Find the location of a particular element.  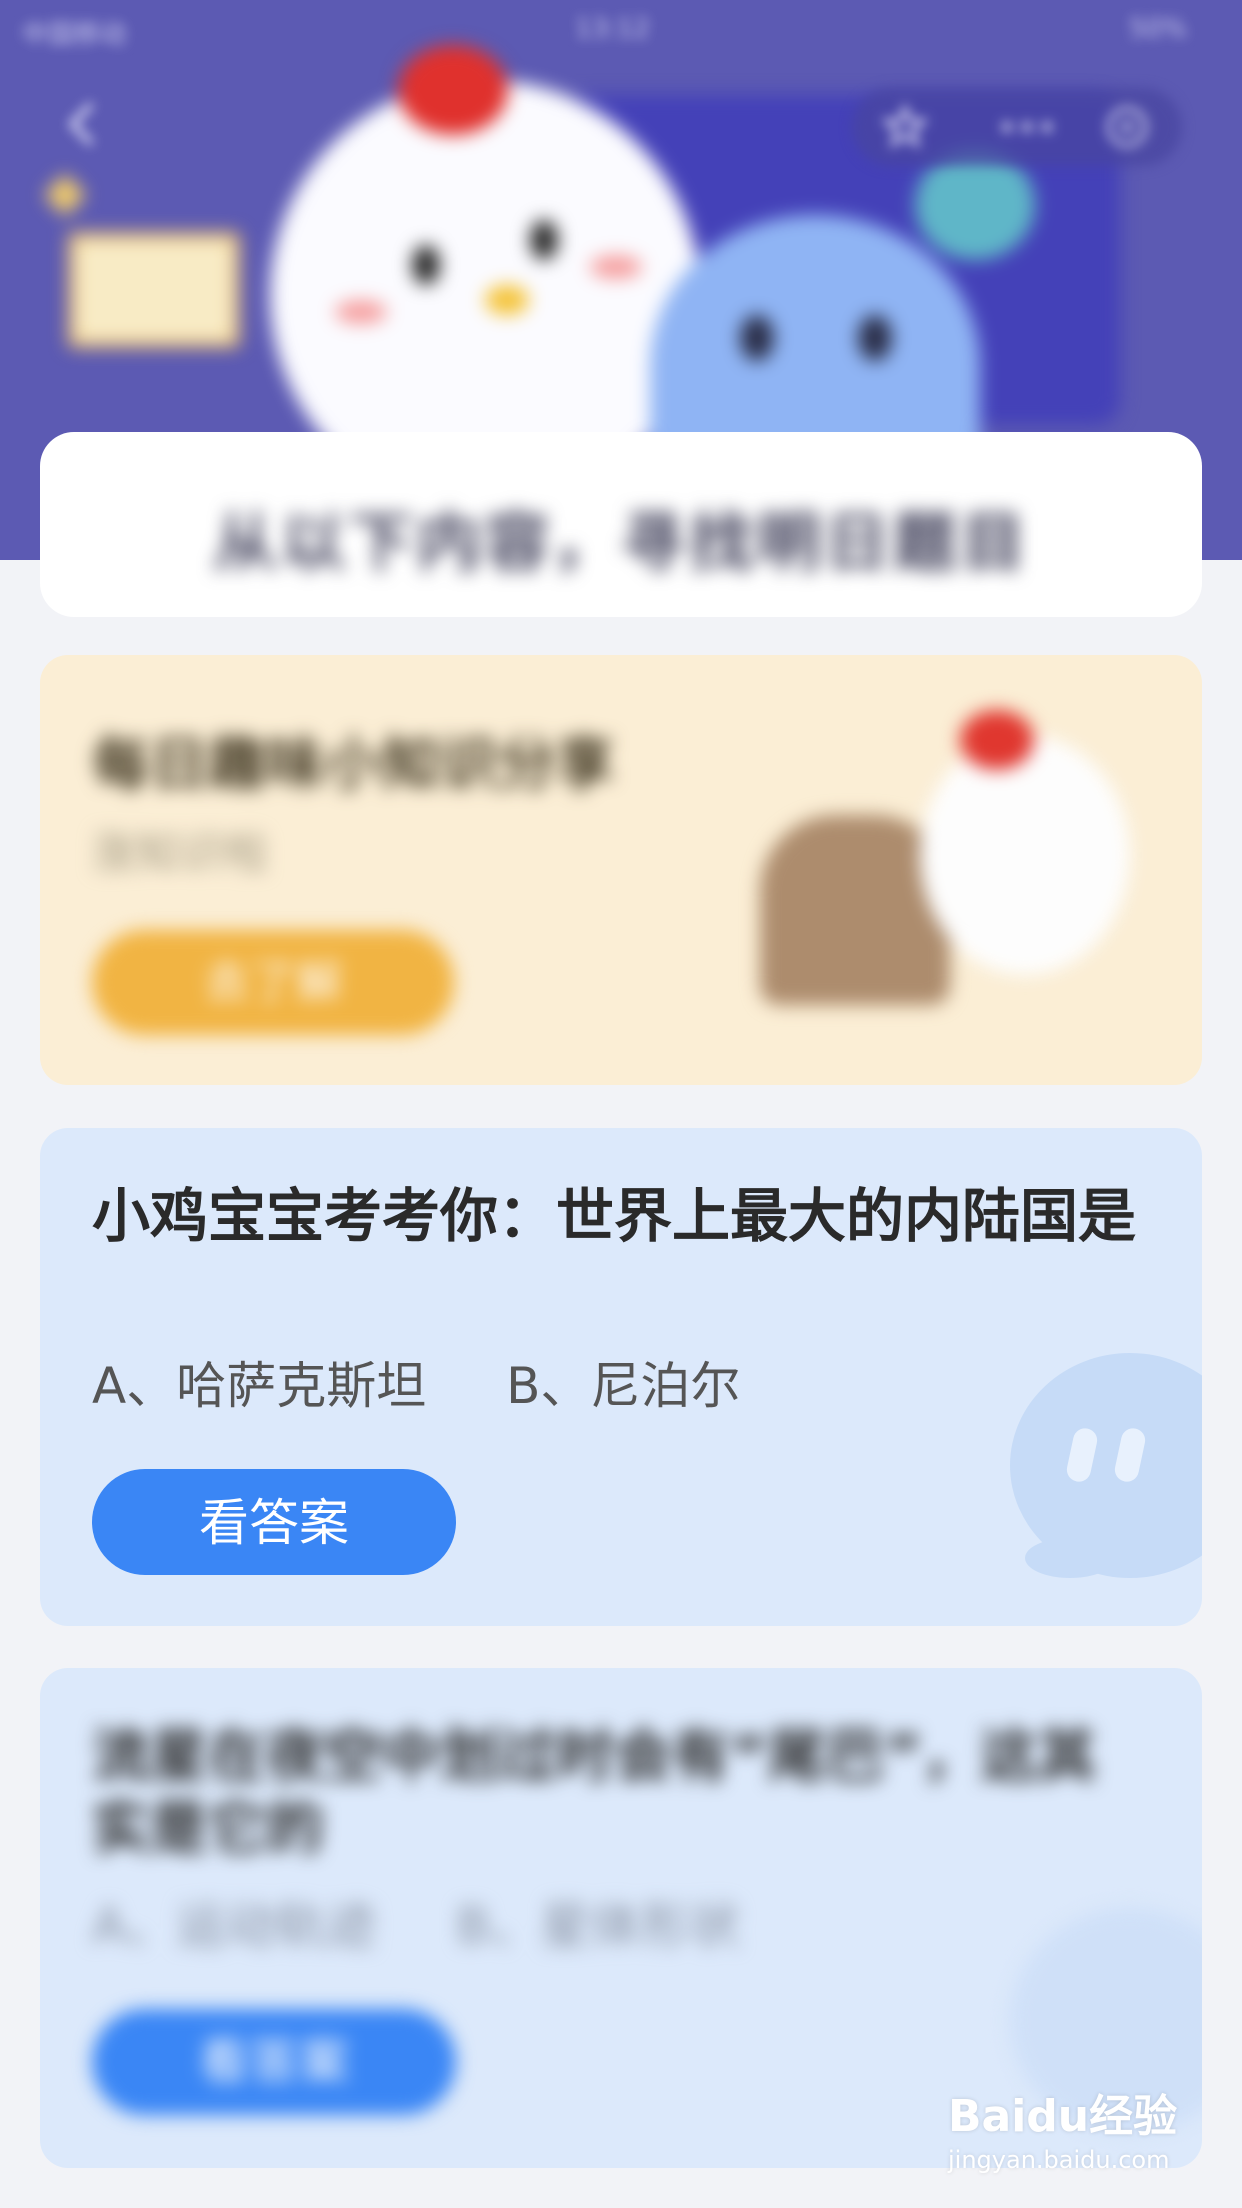

battery-level: 50% is located at coordinates (1158, 29).